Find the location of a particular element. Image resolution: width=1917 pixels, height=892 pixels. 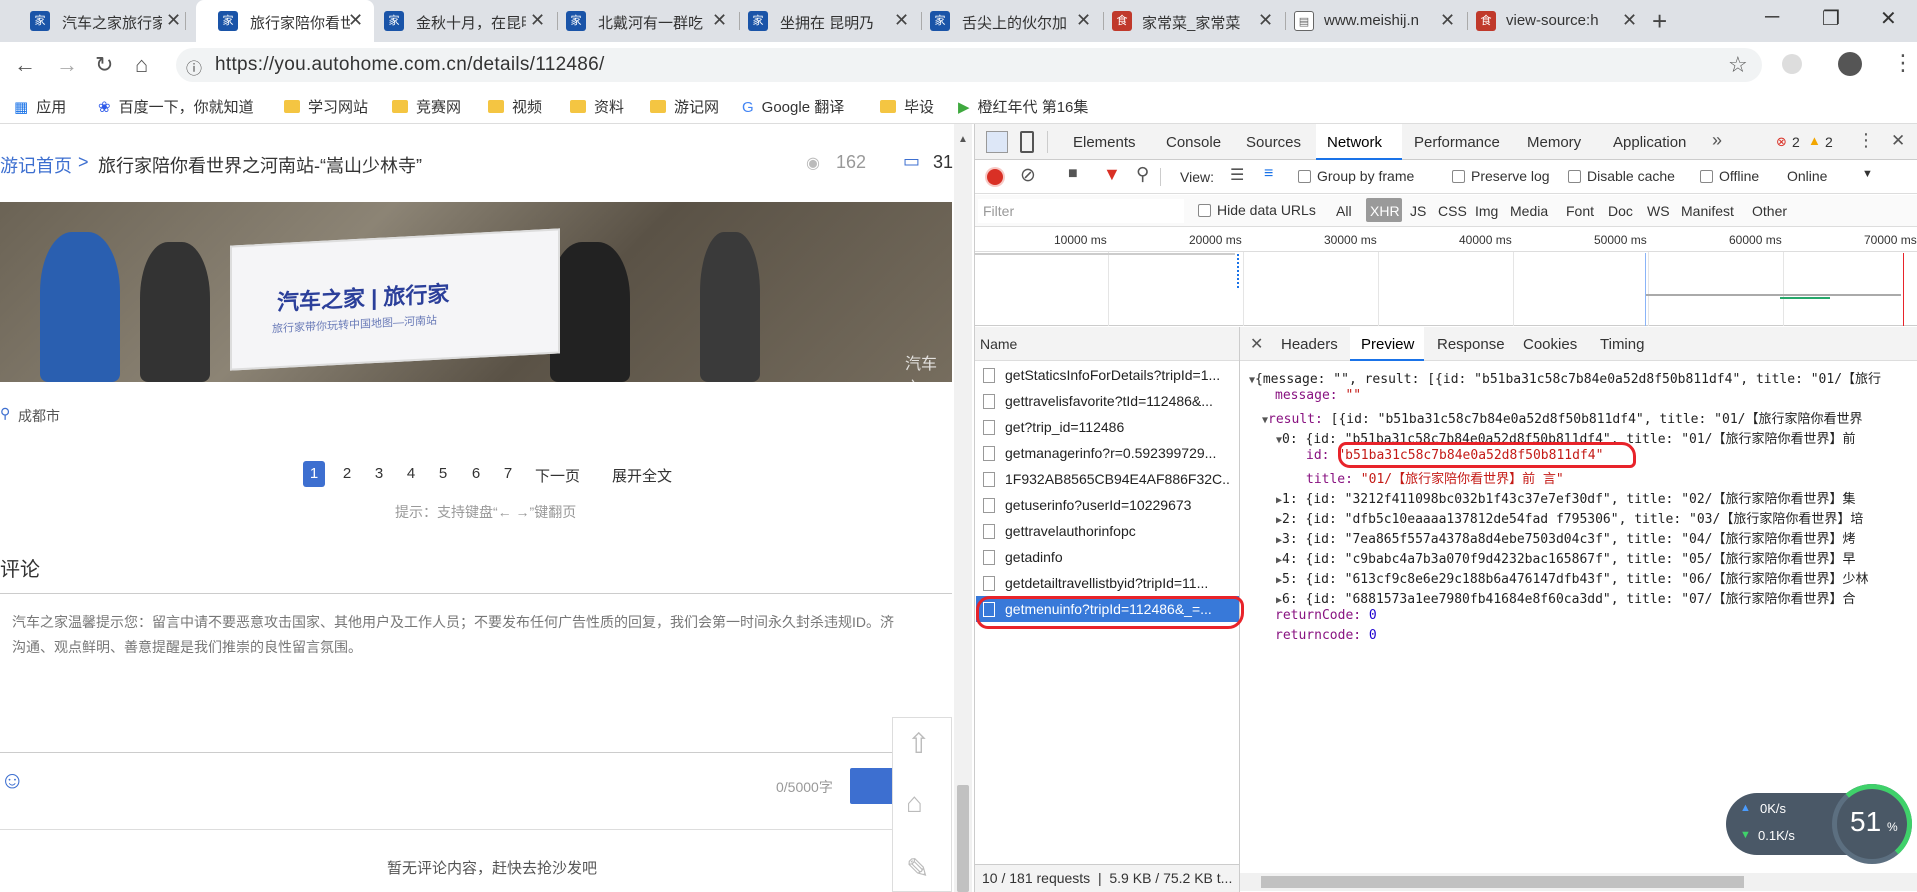

list-view-icon: ☰ is located at coordinates (1237, 175).